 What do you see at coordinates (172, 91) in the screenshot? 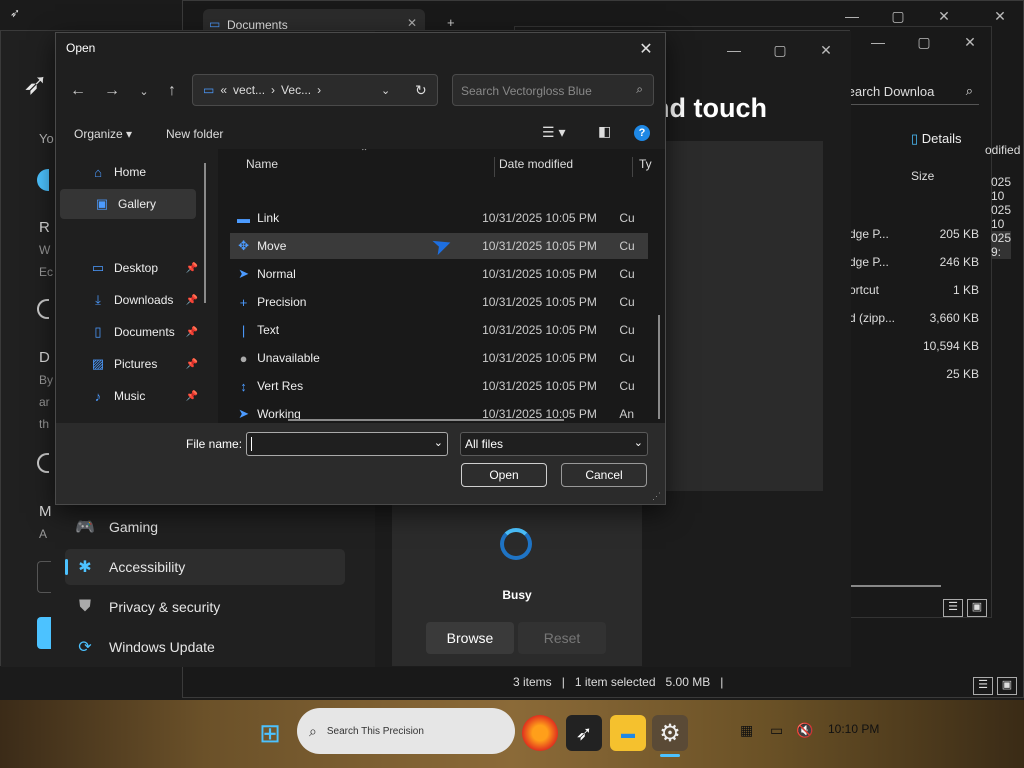
I see `up-arrow-icon: ↑` at bounding box center [172, 91].